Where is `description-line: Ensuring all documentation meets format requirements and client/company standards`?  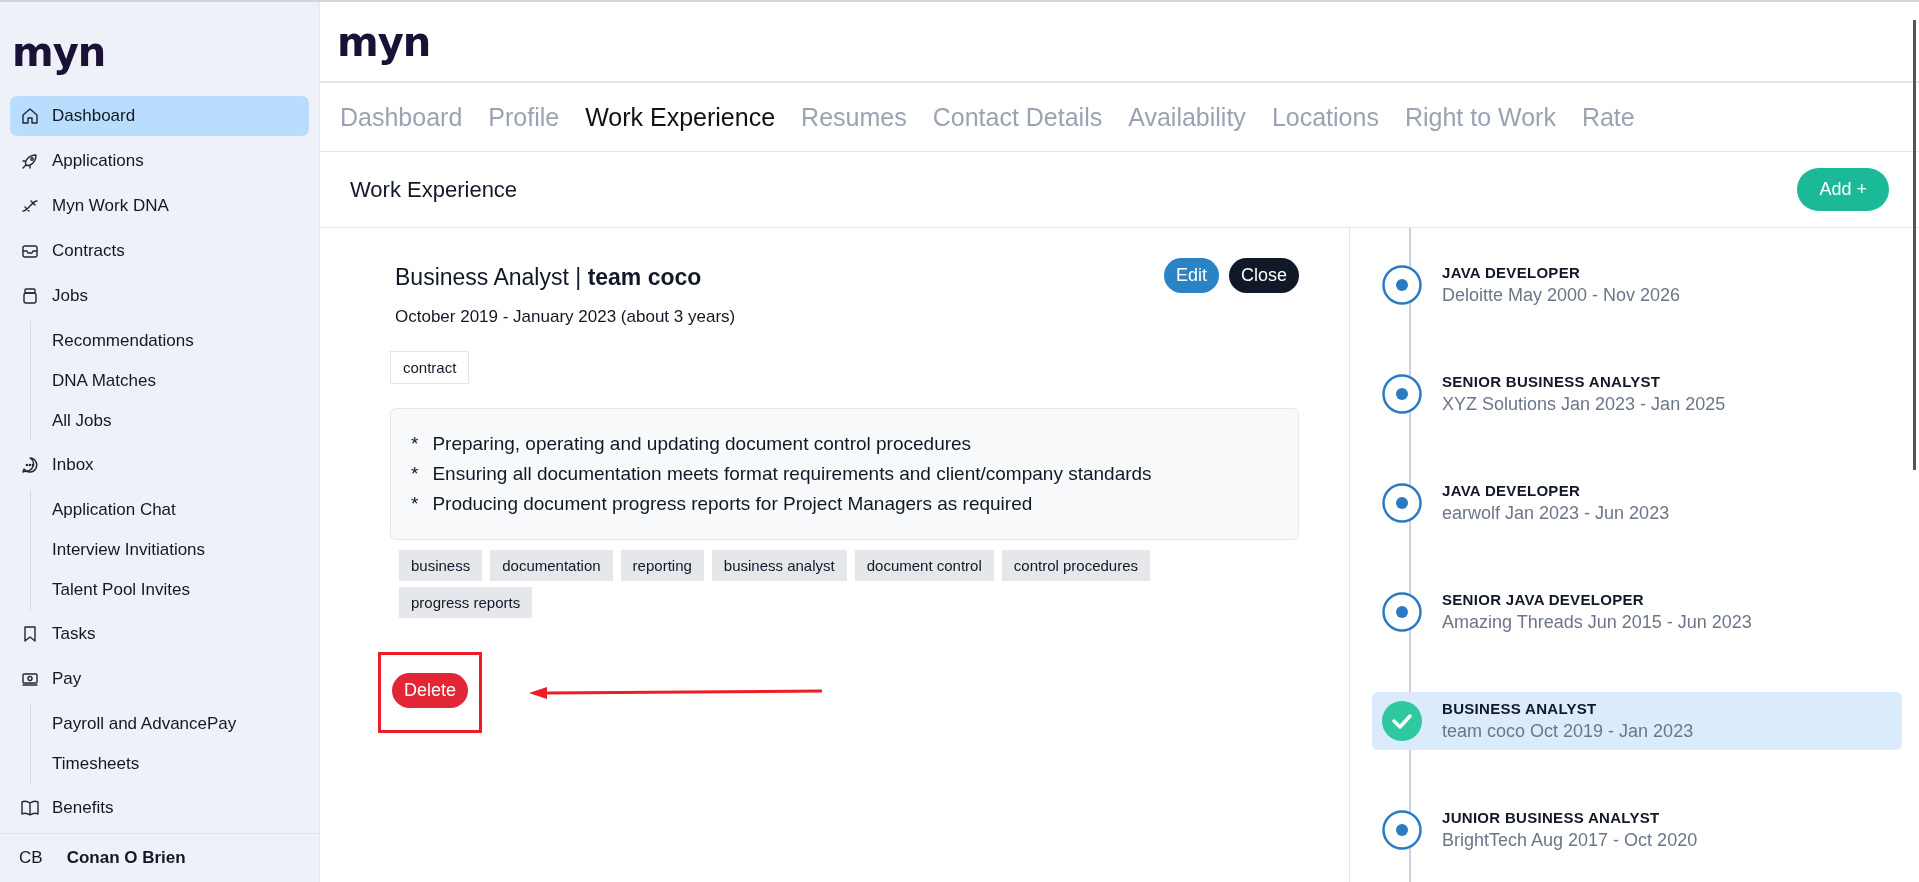 description-line: Ensuring all documentation meets format requirements and client/company standards is located at coordinates (792, 474).